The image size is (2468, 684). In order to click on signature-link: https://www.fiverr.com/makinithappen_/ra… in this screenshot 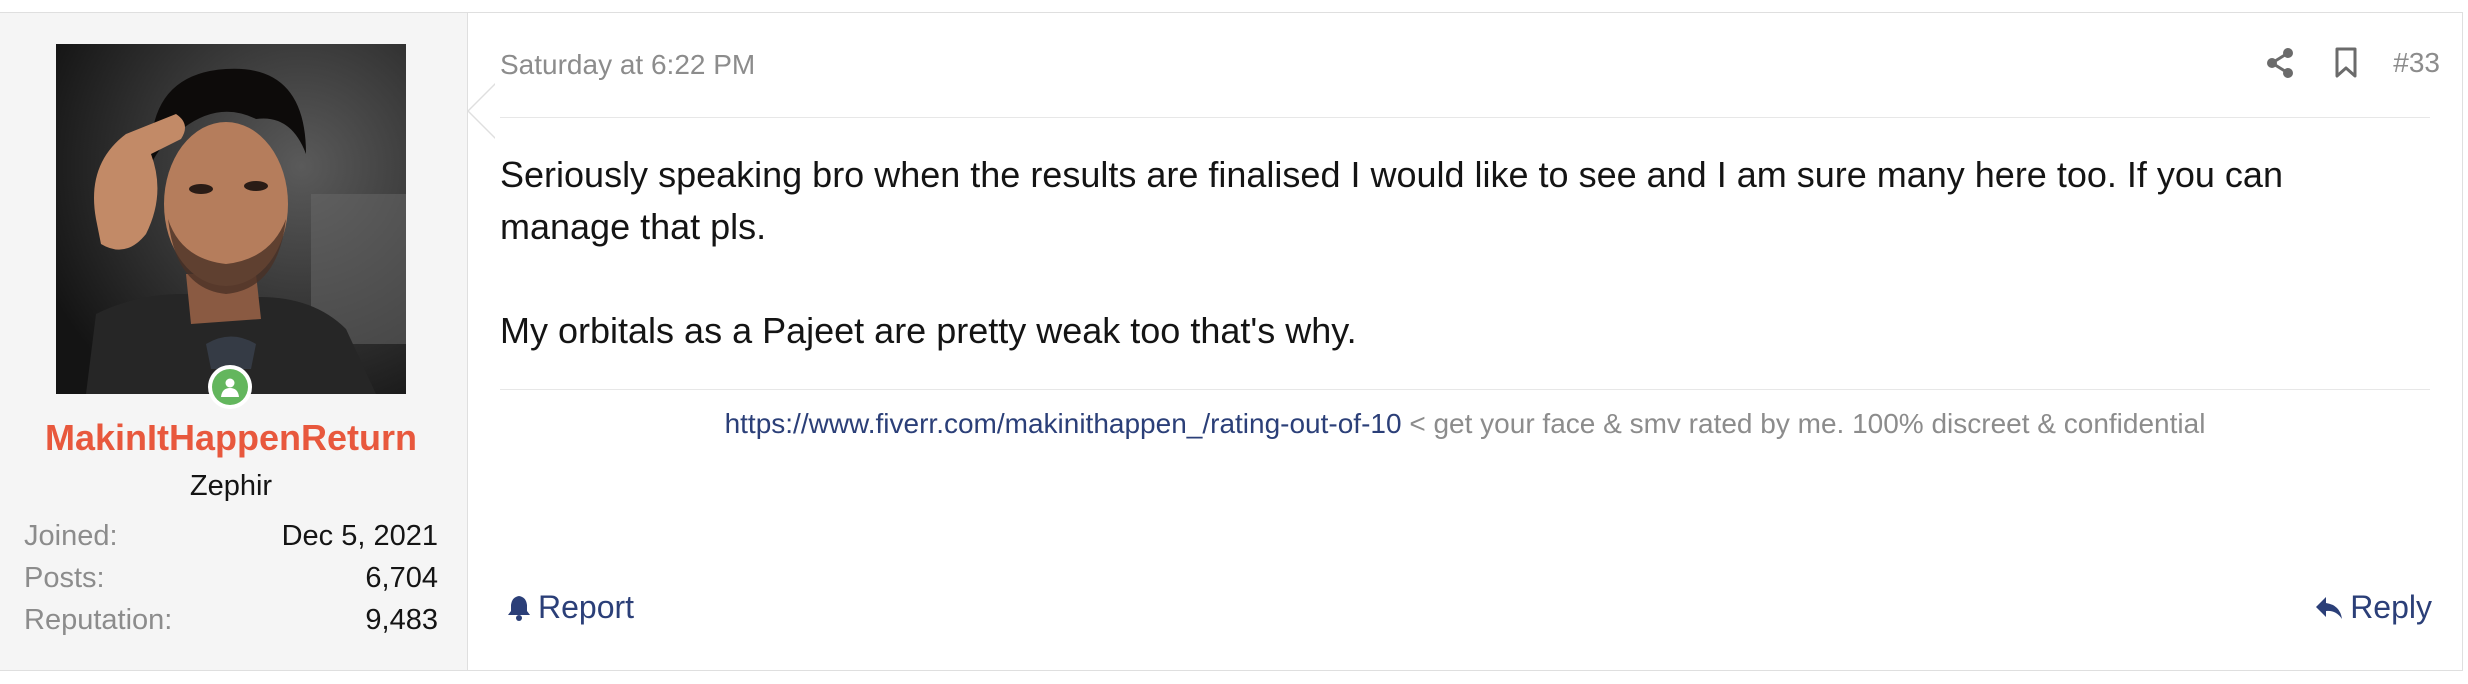, I will do `click(1063, 423)`.